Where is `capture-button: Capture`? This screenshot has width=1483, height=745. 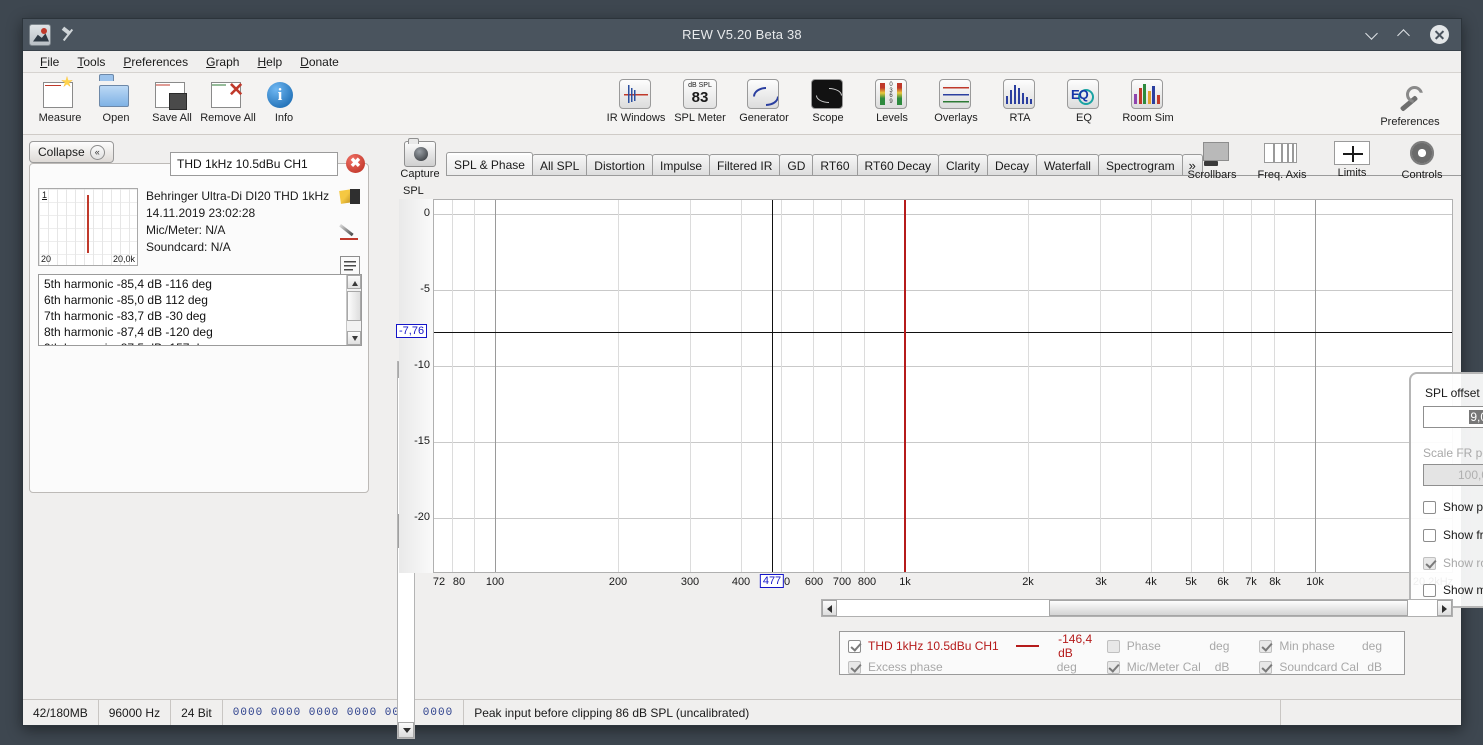 capture-button: Capture is located at coordinates (420, 159).